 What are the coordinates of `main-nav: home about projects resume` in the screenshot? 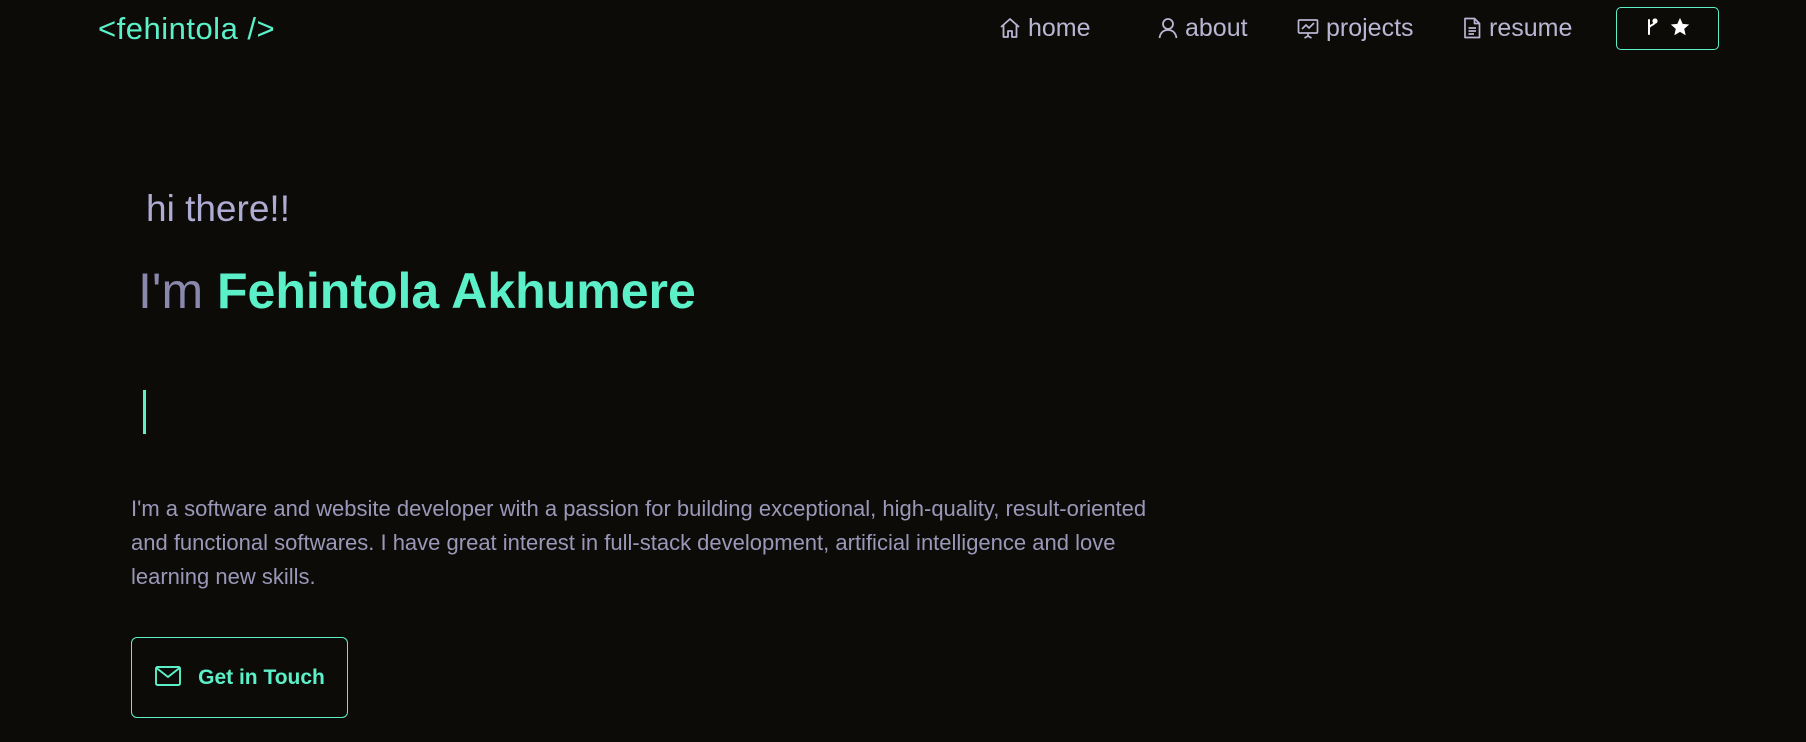 It's located at (903, 30).